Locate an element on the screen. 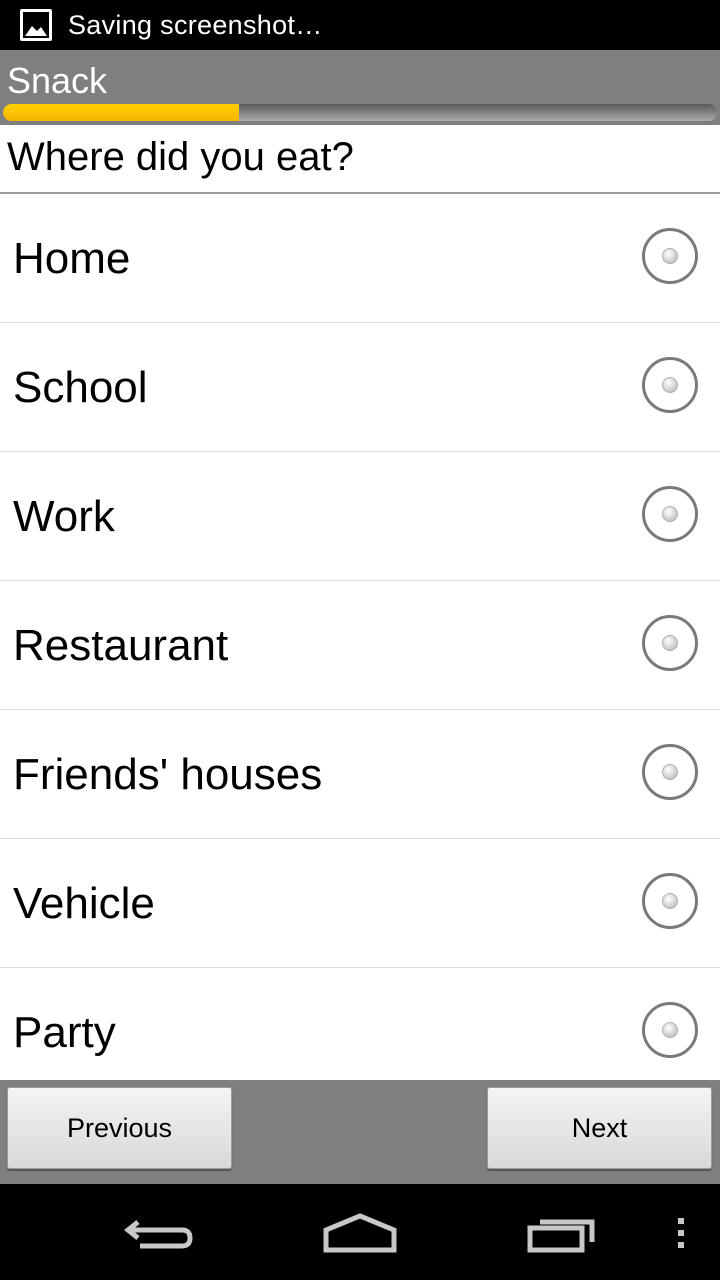 The height and width of the screenshot is (1280, 720). overflow-menu-icon is located at coordinates (682, 1235).